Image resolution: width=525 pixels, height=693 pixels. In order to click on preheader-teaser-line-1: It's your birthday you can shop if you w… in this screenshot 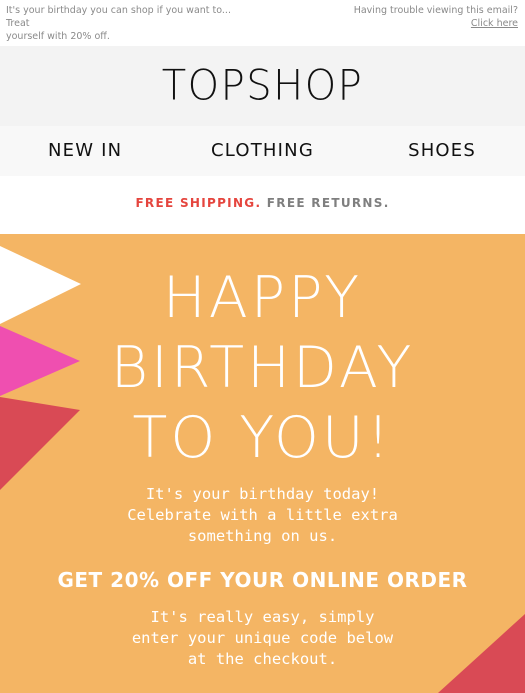, I will do `click(118, 17)`.